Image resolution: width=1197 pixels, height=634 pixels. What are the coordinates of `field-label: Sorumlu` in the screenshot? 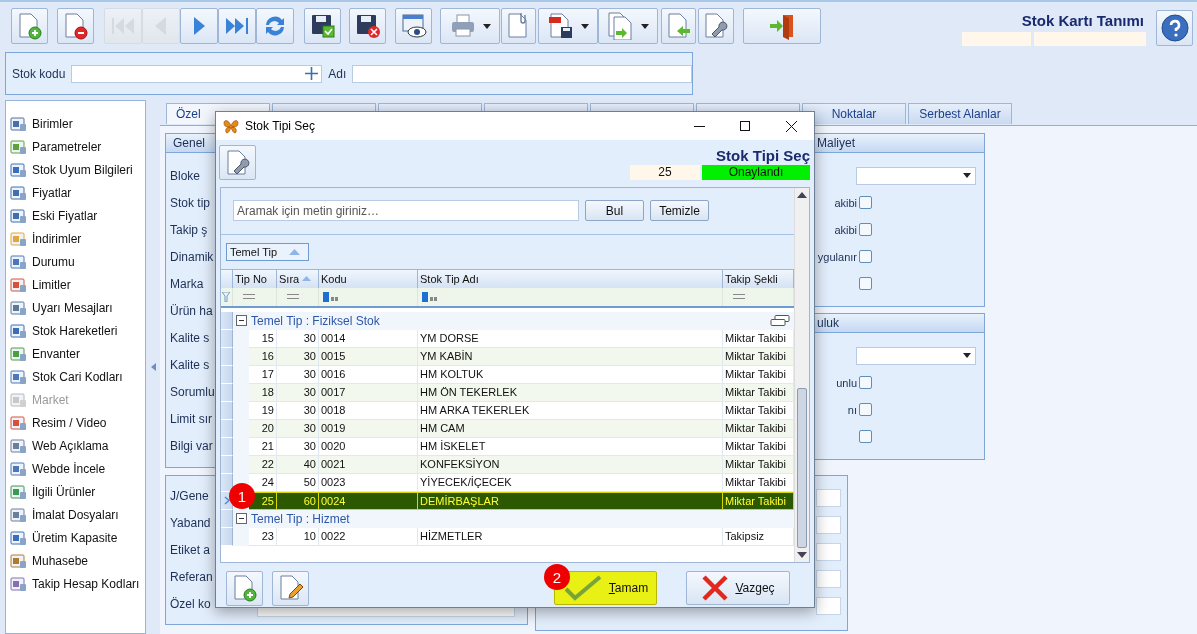 It's located at (192, 391).